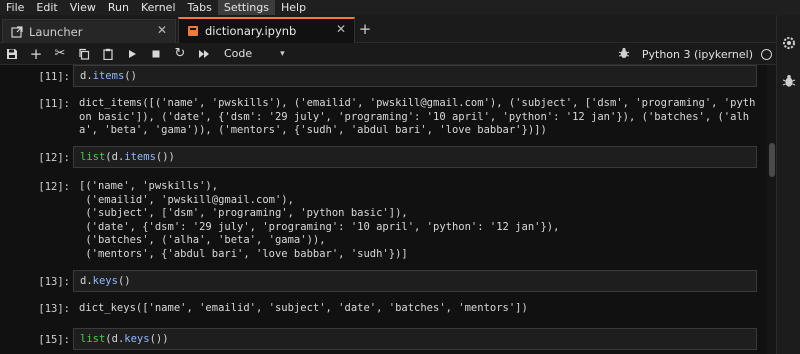  I want to click on scrollbar-thumb, so click(772, 160).